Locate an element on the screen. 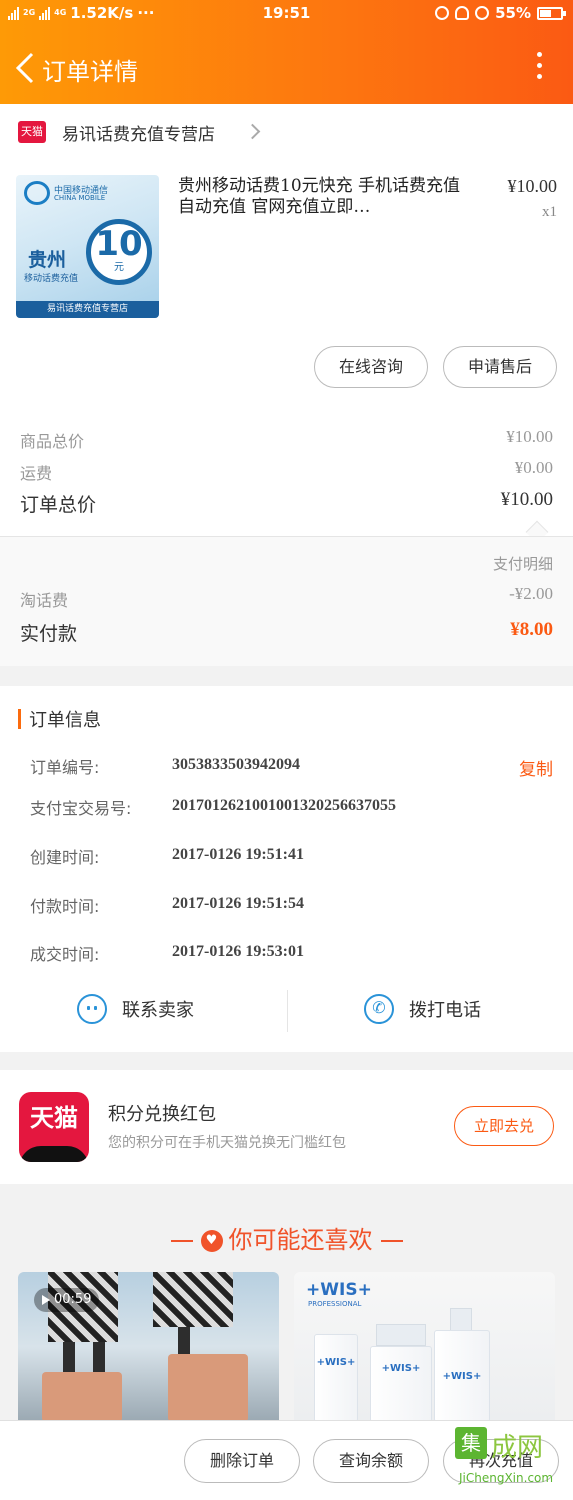  phone-icon: ✆ is located at coordinates (379, 1009).